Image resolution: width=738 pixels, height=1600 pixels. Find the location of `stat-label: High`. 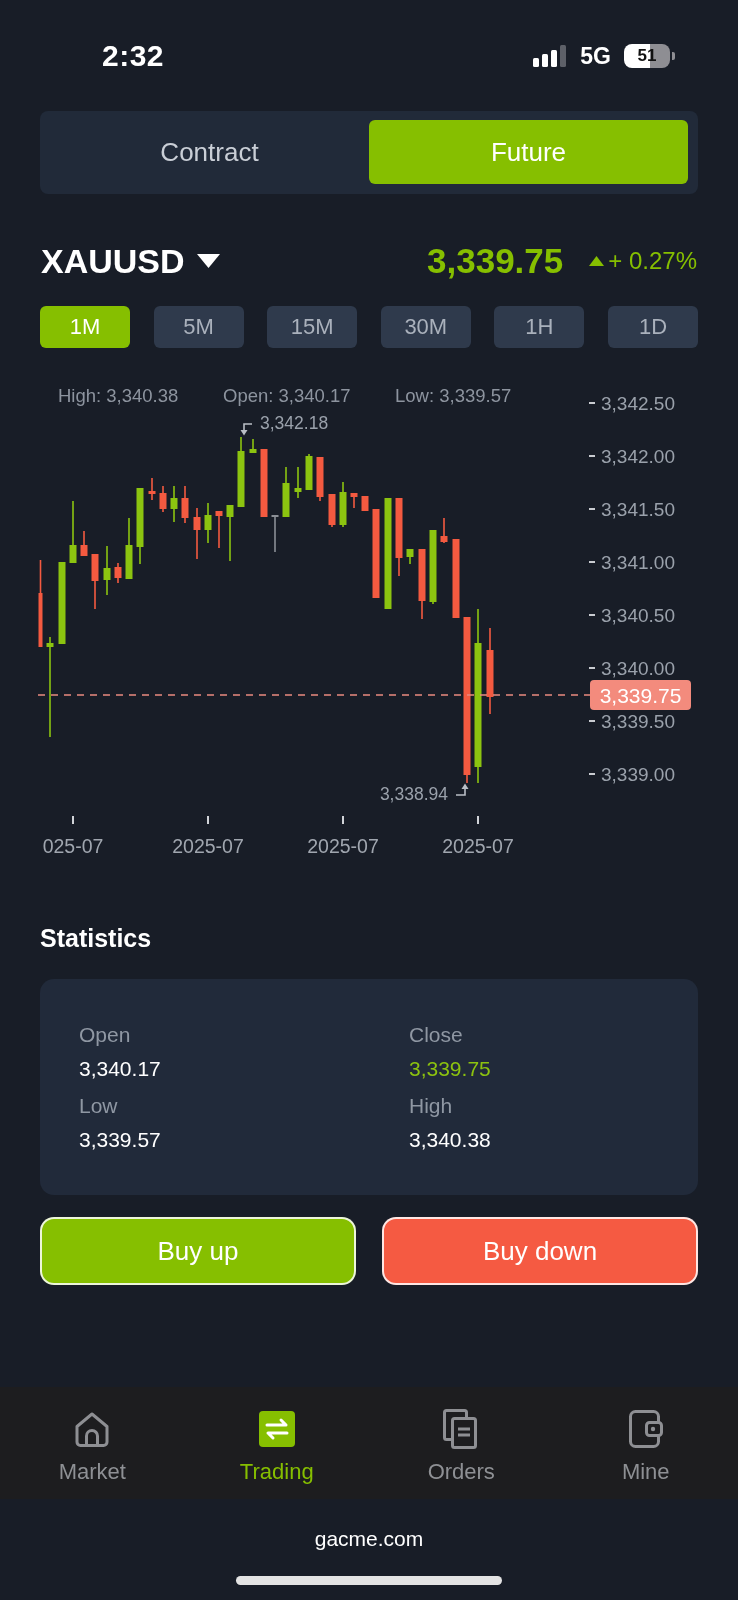

stat-label: High is located at coordinates (431, 1106).